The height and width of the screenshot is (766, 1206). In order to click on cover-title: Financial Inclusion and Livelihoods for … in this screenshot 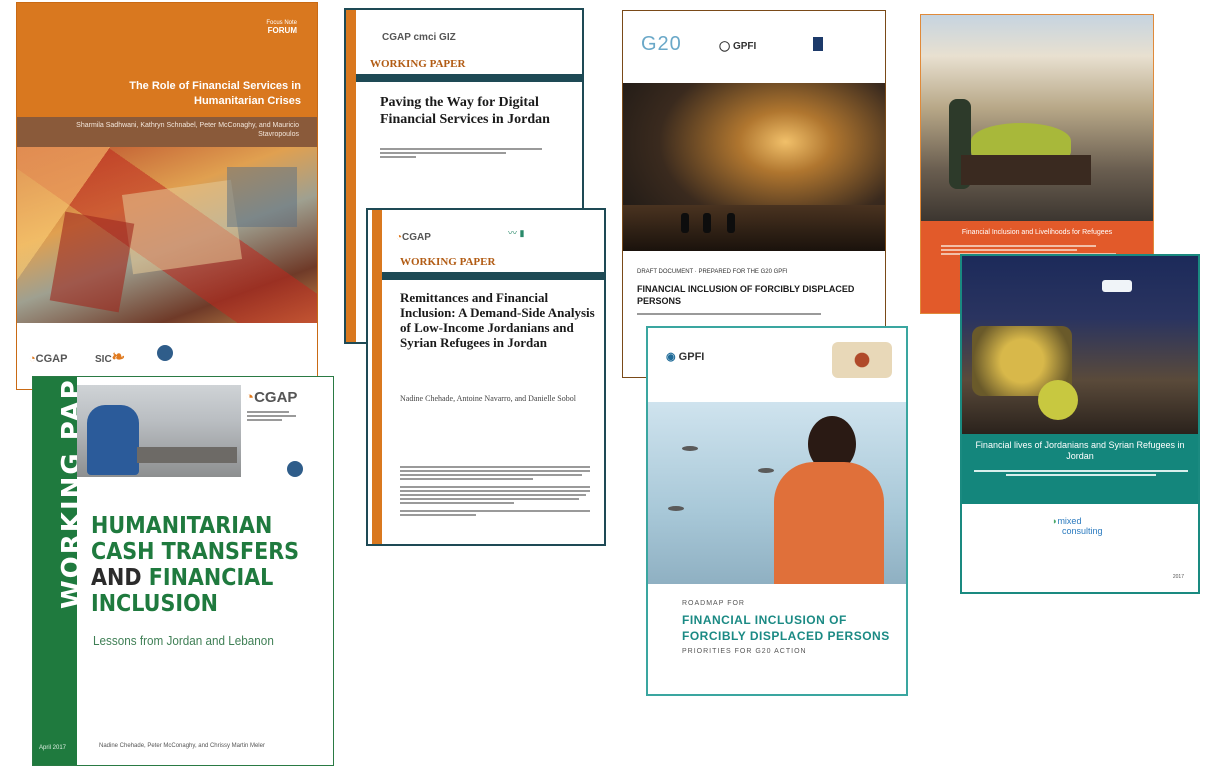, I will do `click(1037, 232)`.